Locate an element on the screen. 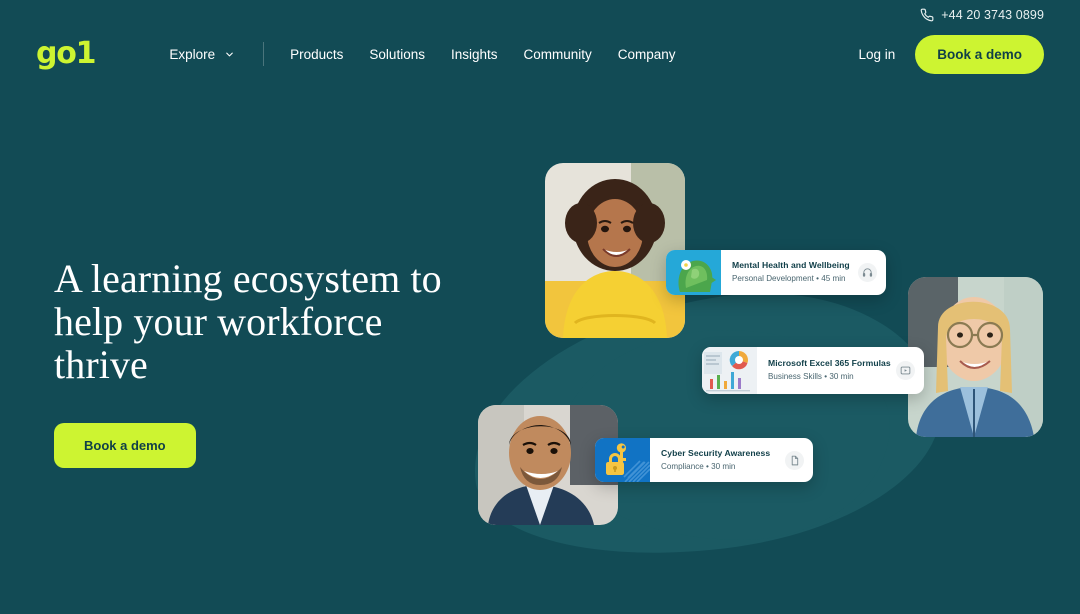 The height and width of the screenshot is (614, 1080). nav-item-solutions: Solutions is located at coordinates (397, 54).